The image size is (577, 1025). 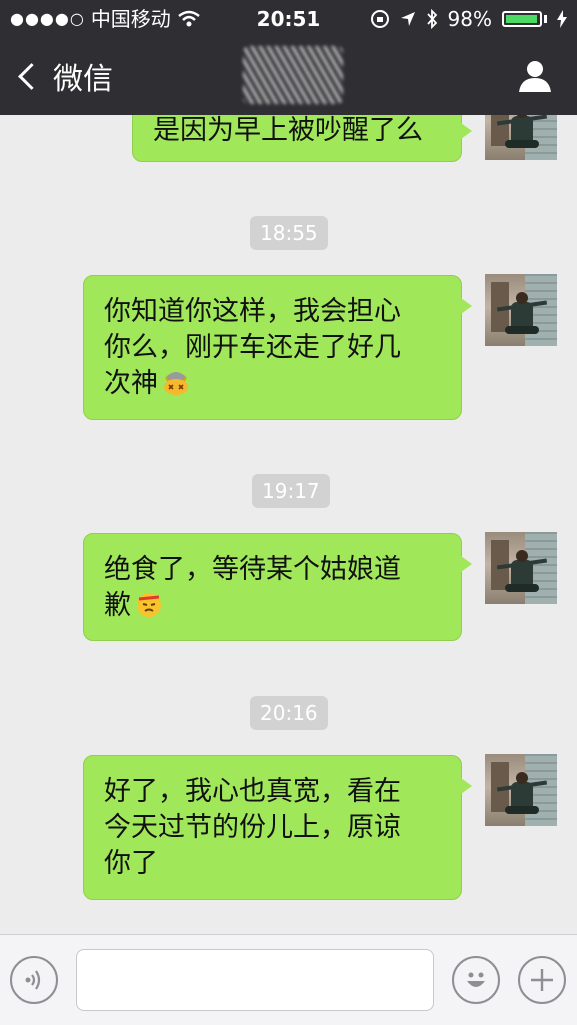 I want to click on nav-bar: 微信, so click(x=288, y=77).